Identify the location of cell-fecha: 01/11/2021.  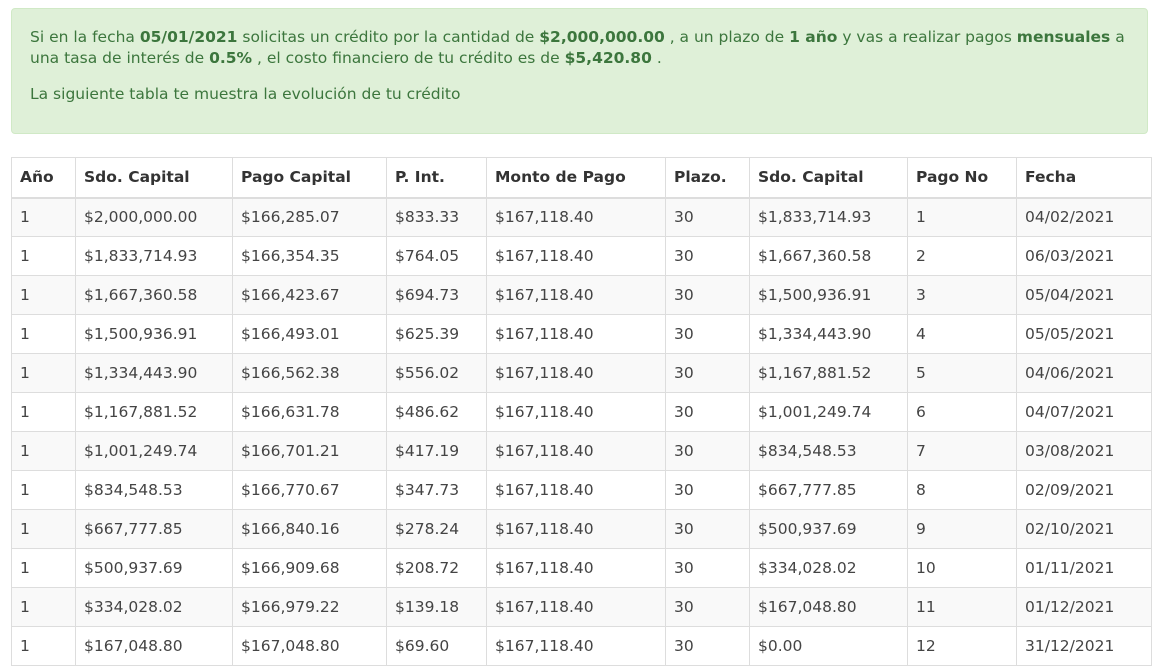
(1084, 568).